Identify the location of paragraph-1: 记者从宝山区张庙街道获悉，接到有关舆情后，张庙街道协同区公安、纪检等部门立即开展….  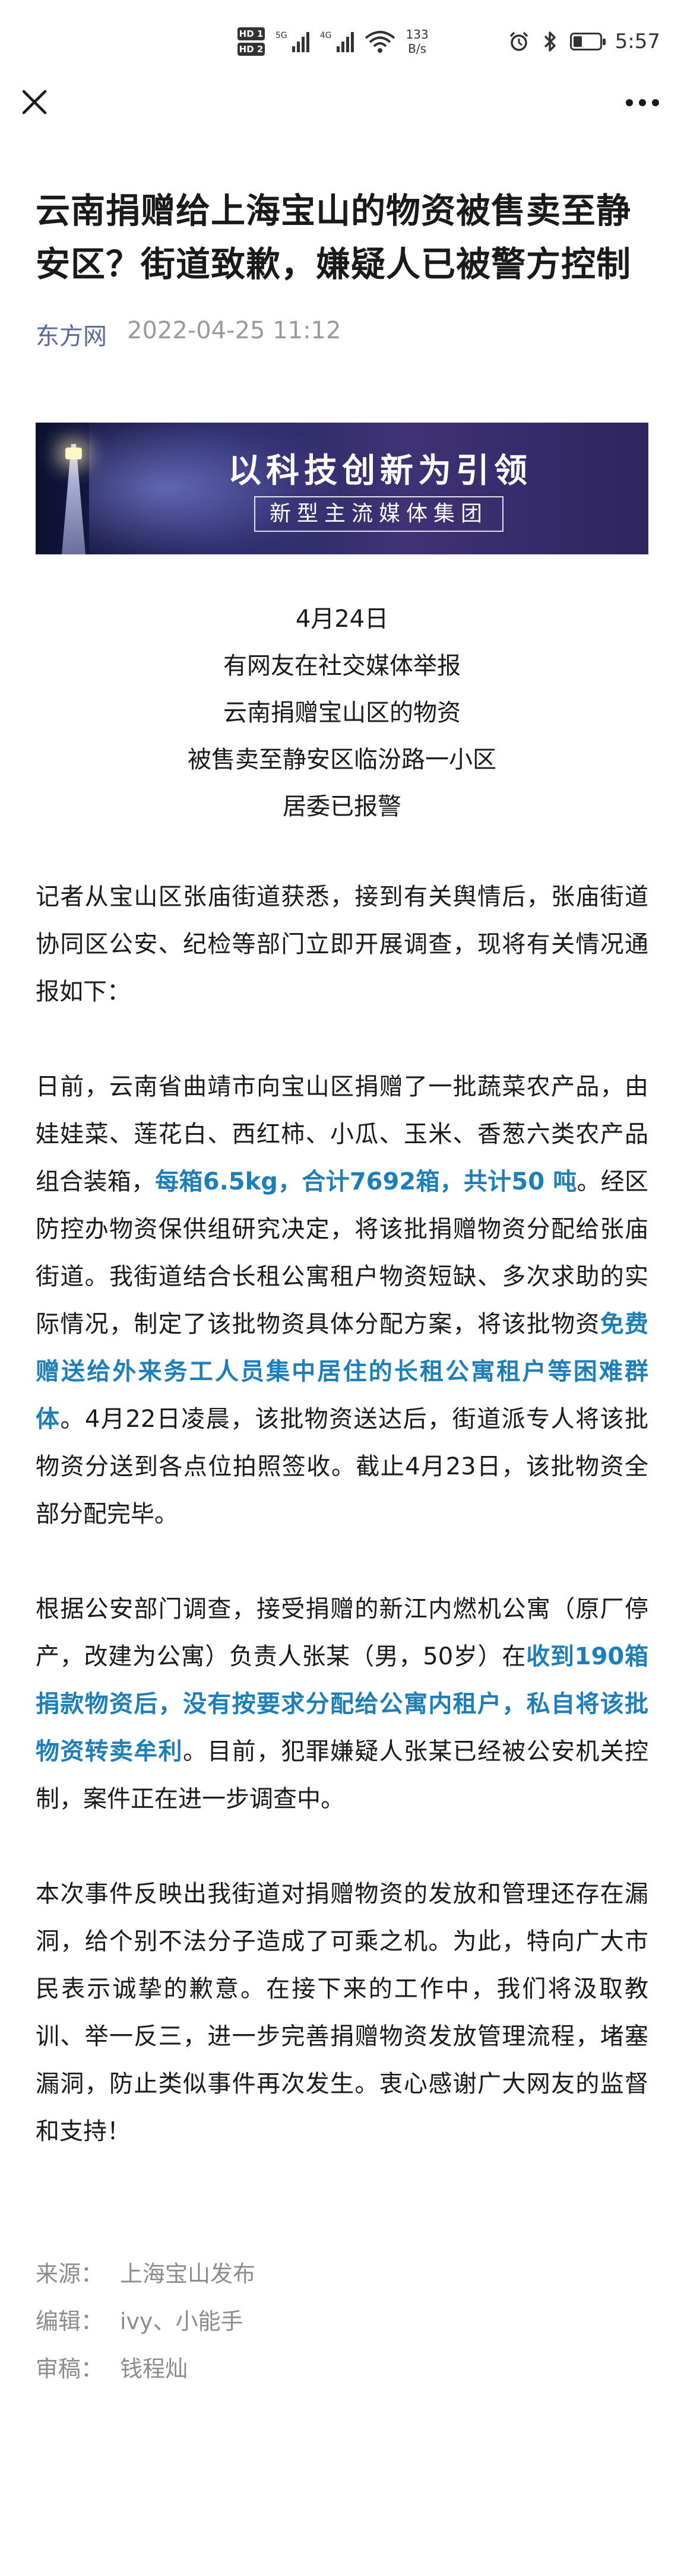
(342, 944).